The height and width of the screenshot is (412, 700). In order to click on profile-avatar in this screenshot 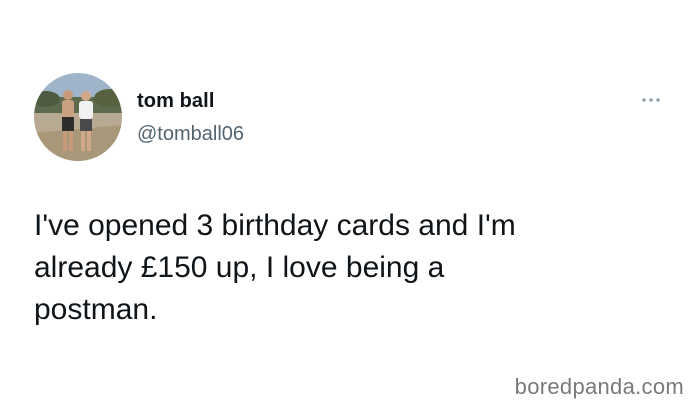, I will do `click(78, 117)`.